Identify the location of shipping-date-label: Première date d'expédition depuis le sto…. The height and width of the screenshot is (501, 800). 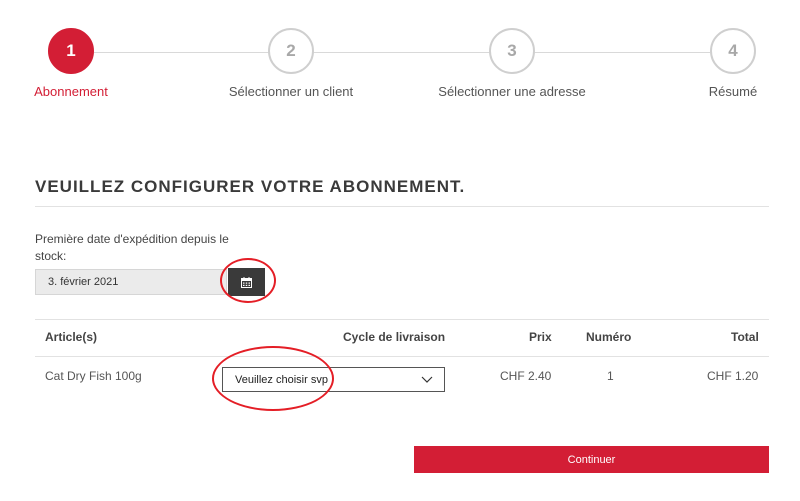
(132, 247).